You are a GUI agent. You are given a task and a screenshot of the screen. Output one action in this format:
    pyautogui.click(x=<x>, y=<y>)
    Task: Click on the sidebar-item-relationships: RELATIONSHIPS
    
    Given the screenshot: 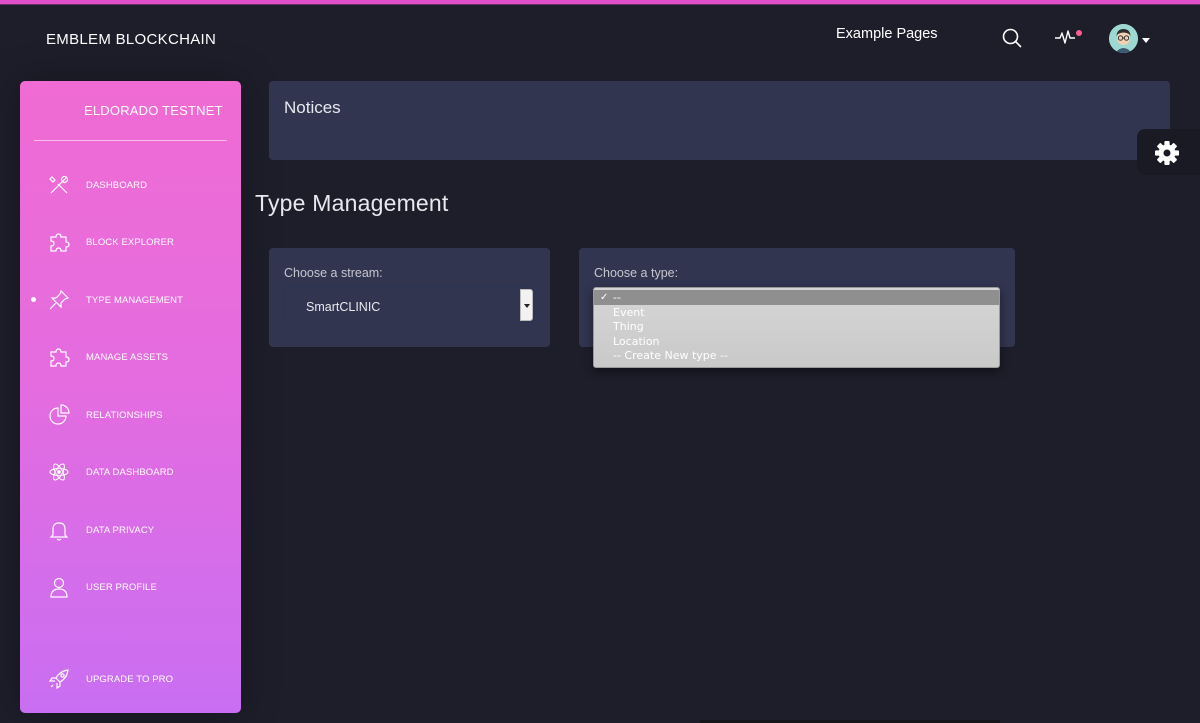 What is the action you would take?
    pyautogui.click(x=130, y=415)
    